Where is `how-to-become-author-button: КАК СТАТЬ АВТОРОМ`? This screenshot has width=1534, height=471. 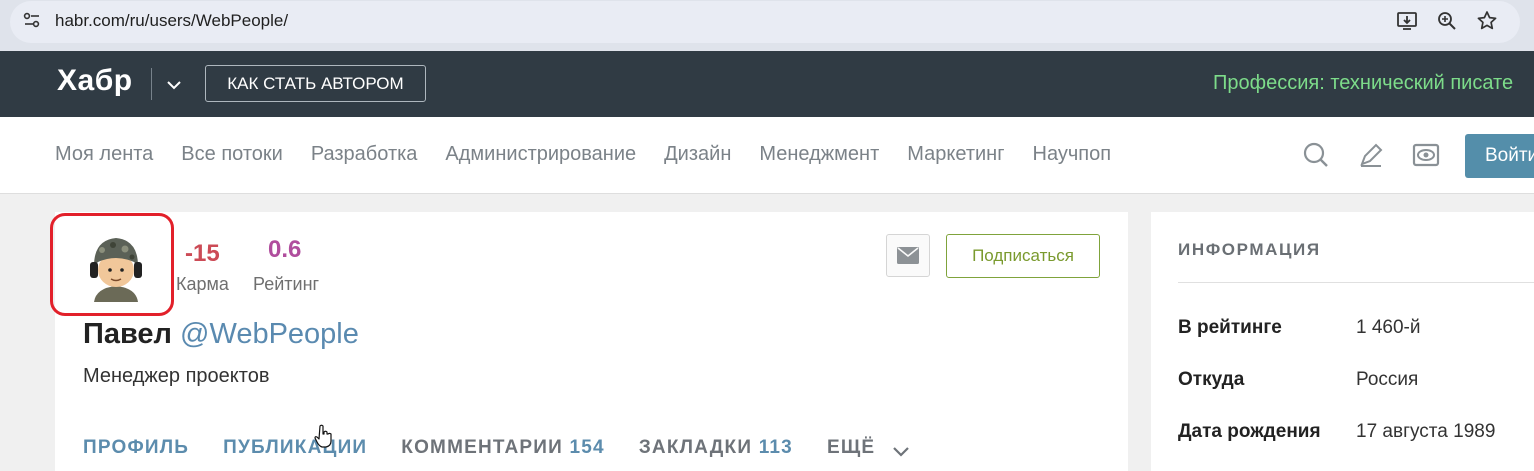
how-to-become-author-button: КАК СТАТЬ АВТОРОМ is located at coordinates (315, 83).